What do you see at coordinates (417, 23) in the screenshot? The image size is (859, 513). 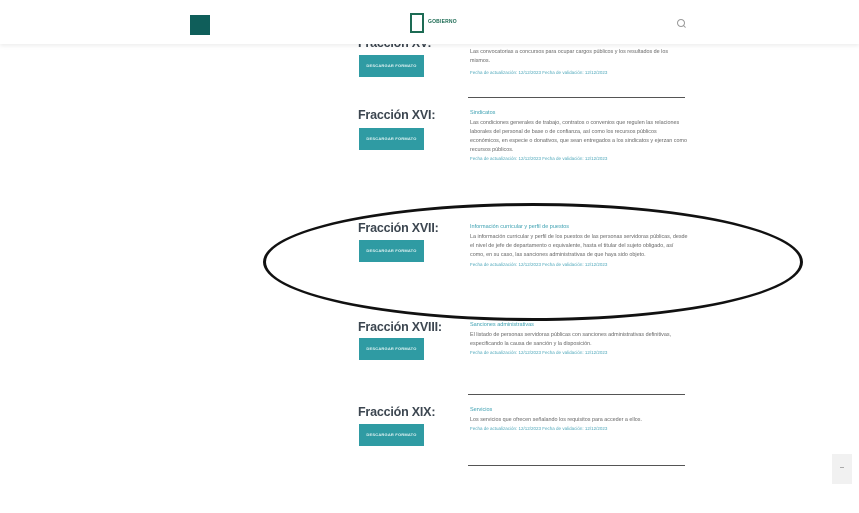 I see `logo-emblem-icon` at bounding box center [417, 23].